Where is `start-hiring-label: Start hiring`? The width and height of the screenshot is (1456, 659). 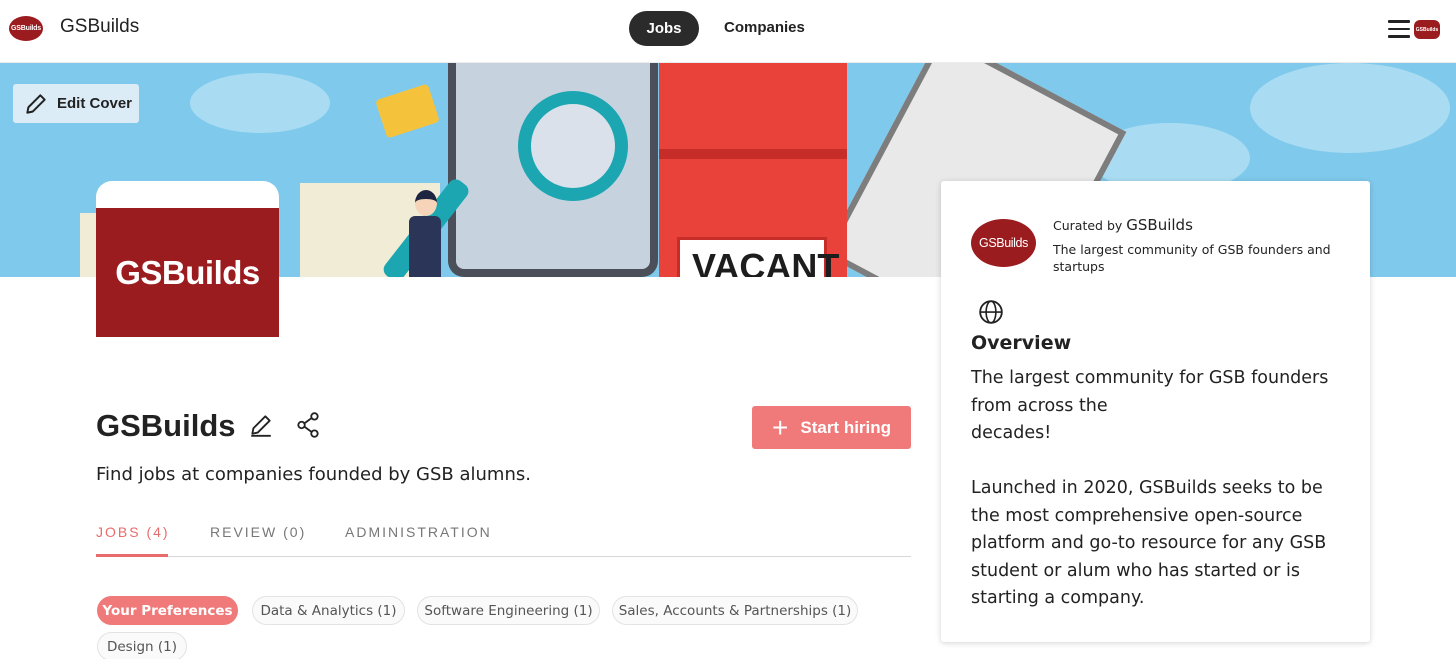 start-hiring-label: Start hiring is located at coordinates (846, 427).